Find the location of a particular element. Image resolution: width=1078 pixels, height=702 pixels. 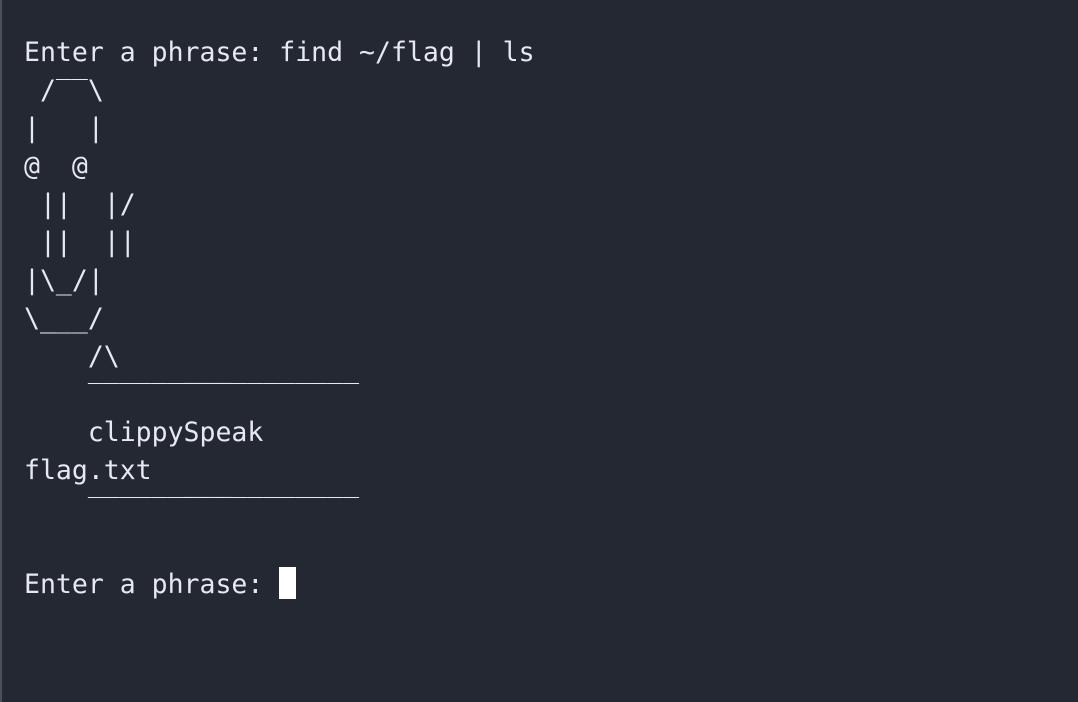

speech-bubble-text: clippySpeak is located at coordinates (144, 432).